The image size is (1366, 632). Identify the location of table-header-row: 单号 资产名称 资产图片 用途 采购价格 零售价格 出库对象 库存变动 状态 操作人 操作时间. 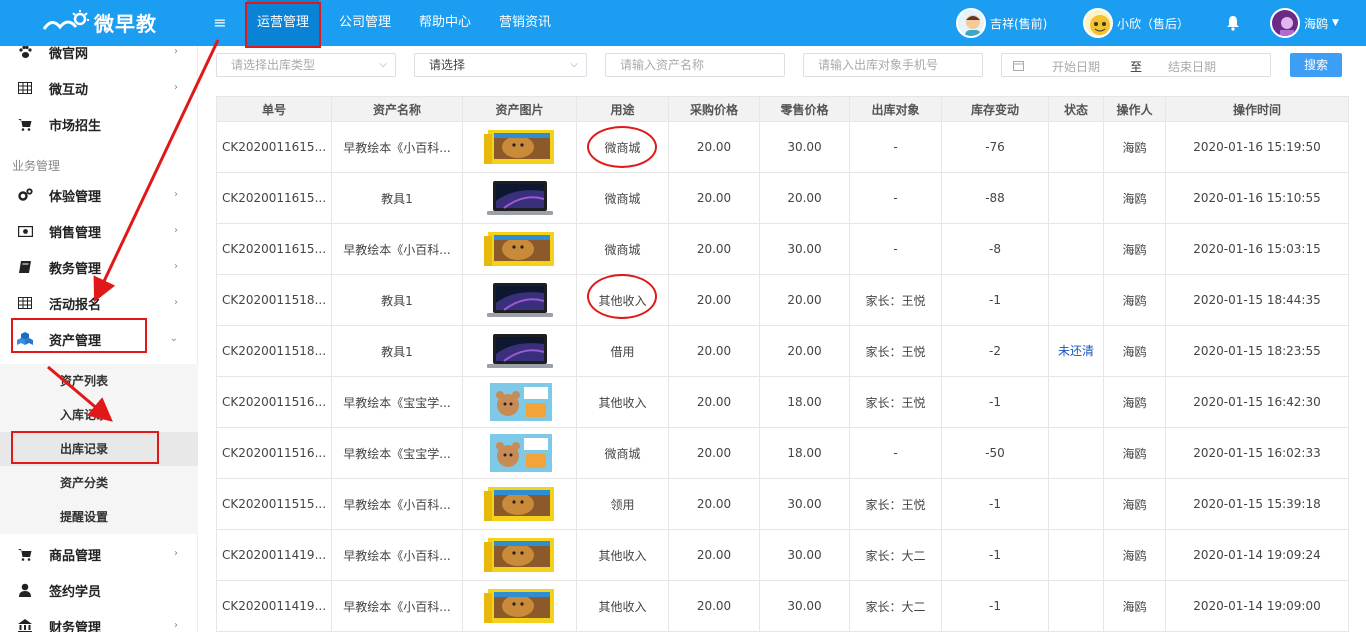
(782, 109).